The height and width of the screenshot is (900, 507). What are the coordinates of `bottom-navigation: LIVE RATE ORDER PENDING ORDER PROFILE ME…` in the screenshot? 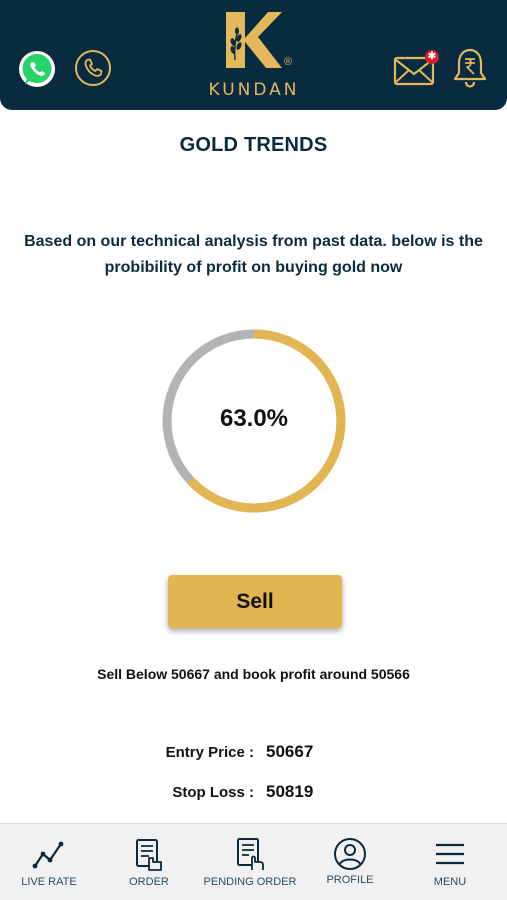 It's located at (253, 861).